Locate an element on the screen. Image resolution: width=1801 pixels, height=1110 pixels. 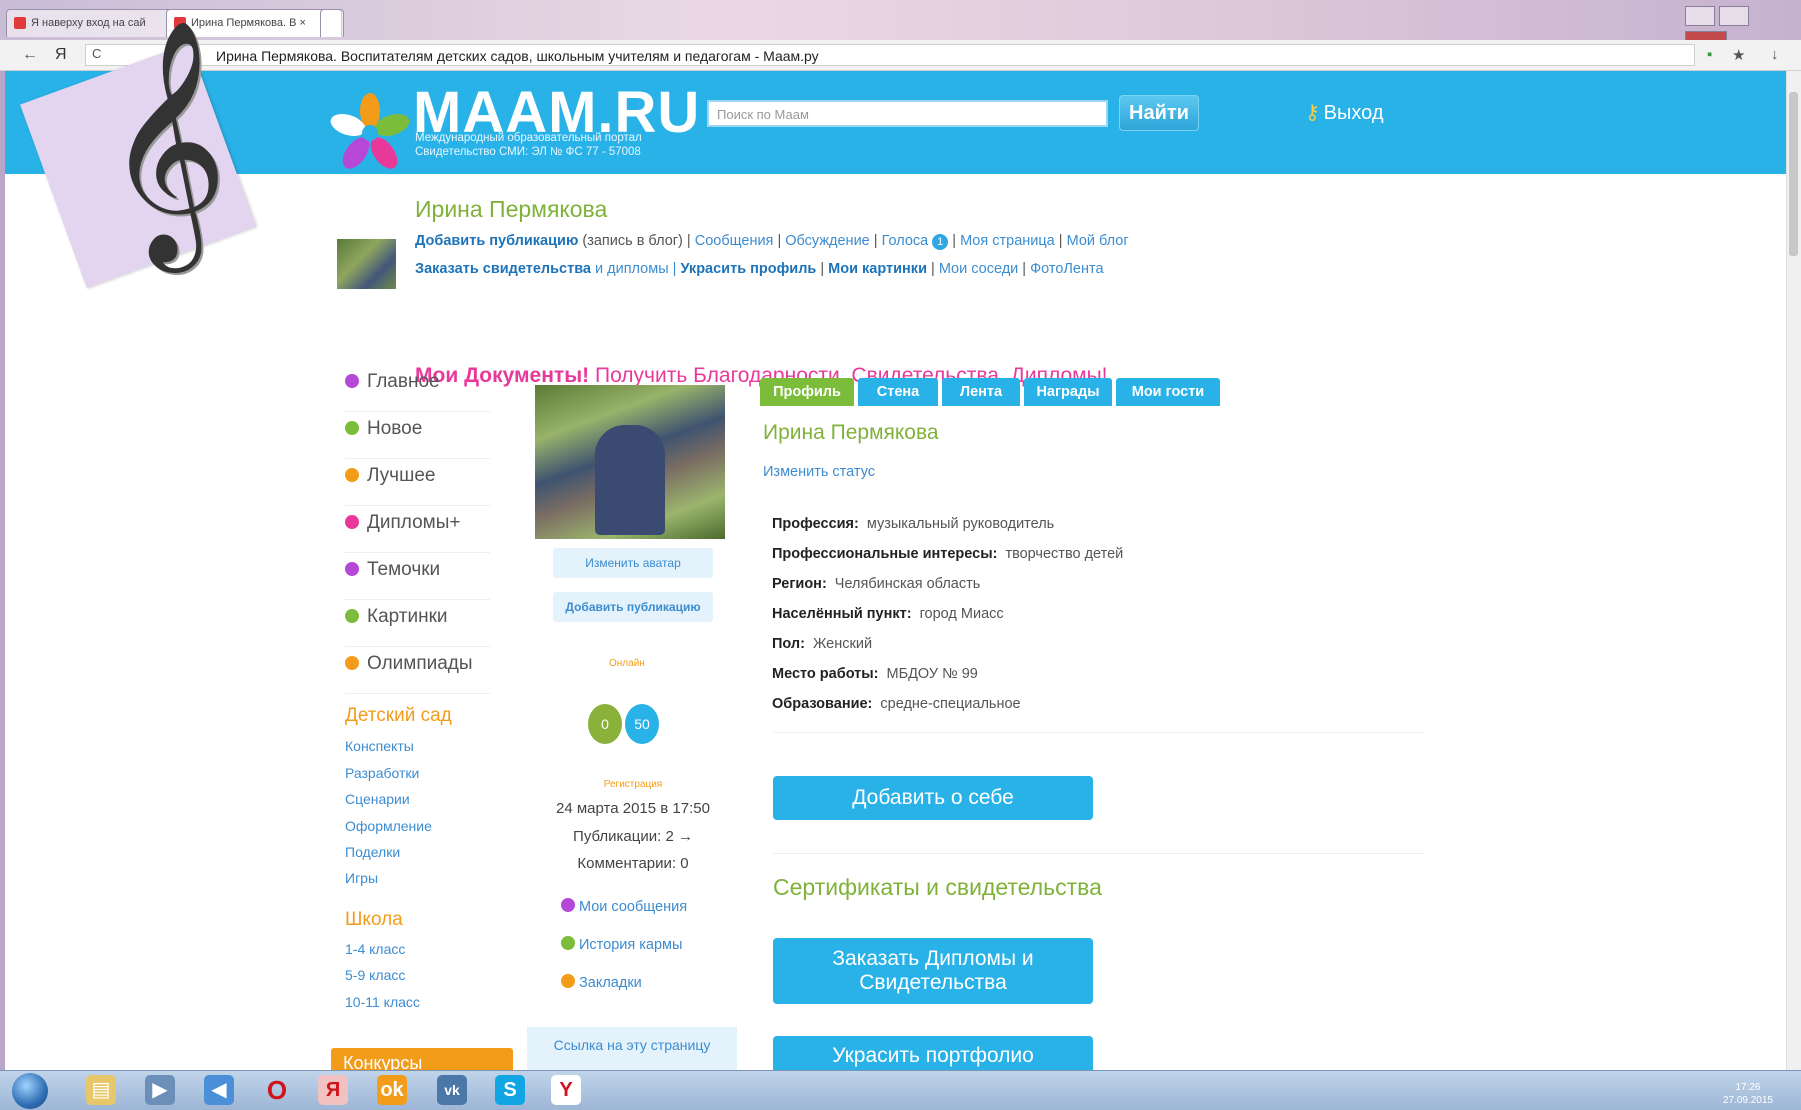
school-section-title: Школа is located at coordinates (374, 920).